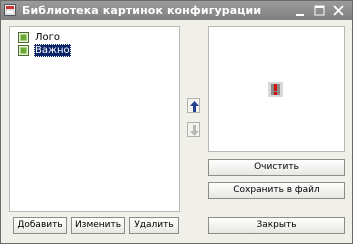 The image size is (353, 244). I want to click on clear-button: Очистить, so click(276, 167).